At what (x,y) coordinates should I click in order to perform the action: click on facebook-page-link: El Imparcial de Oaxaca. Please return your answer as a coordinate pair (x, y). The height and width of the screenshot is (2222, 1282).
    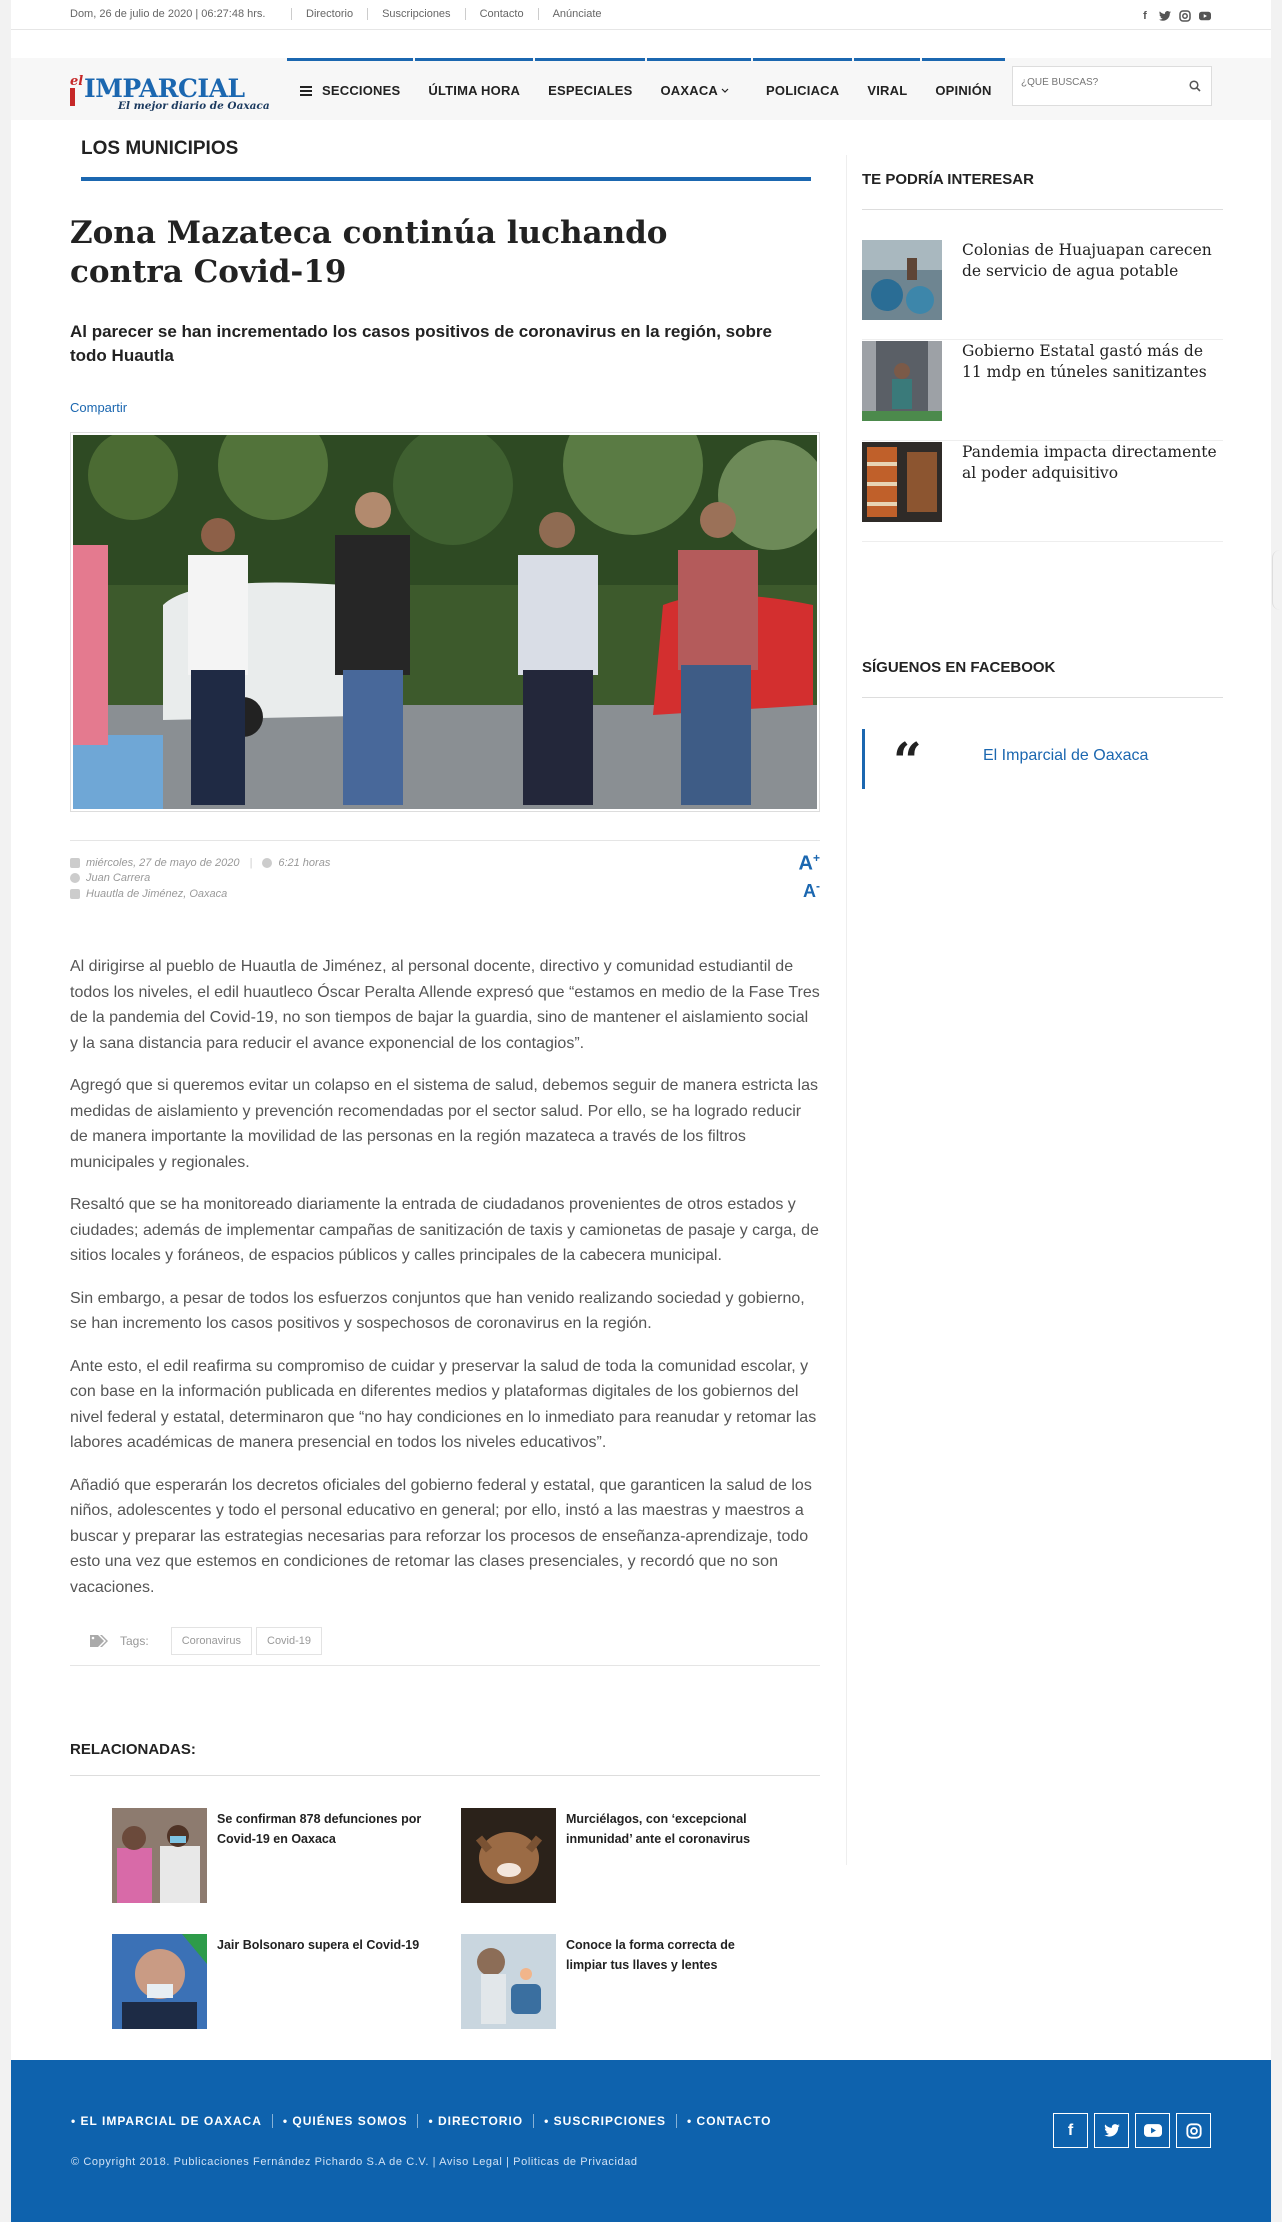
    Looking at the image, I should click on (1065, 756).